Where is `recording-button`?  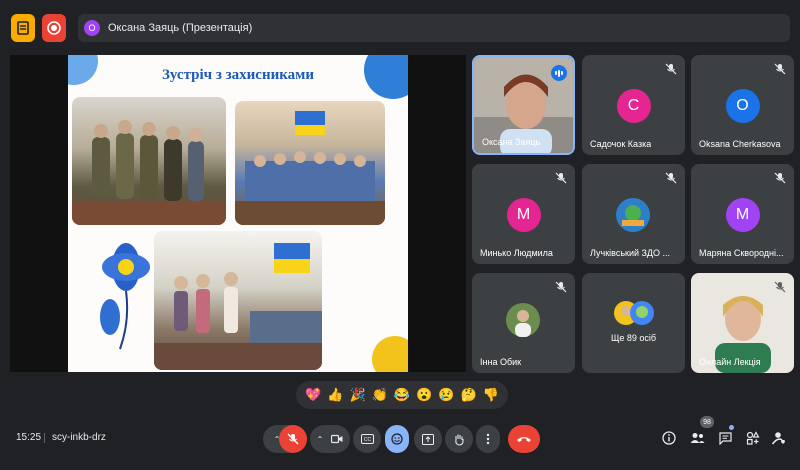 recording-button is located at coordinates (54, 28).